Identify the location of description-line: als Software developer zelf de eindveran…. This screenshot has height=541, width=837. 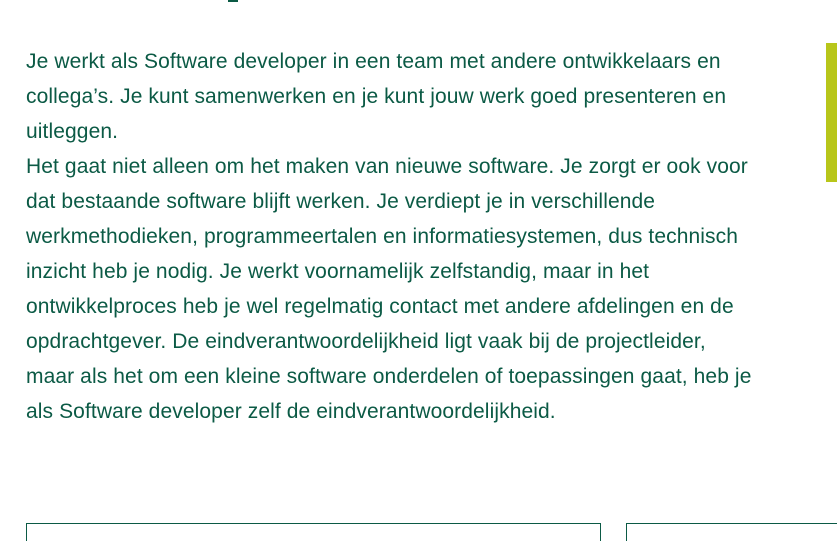
(291, 411).